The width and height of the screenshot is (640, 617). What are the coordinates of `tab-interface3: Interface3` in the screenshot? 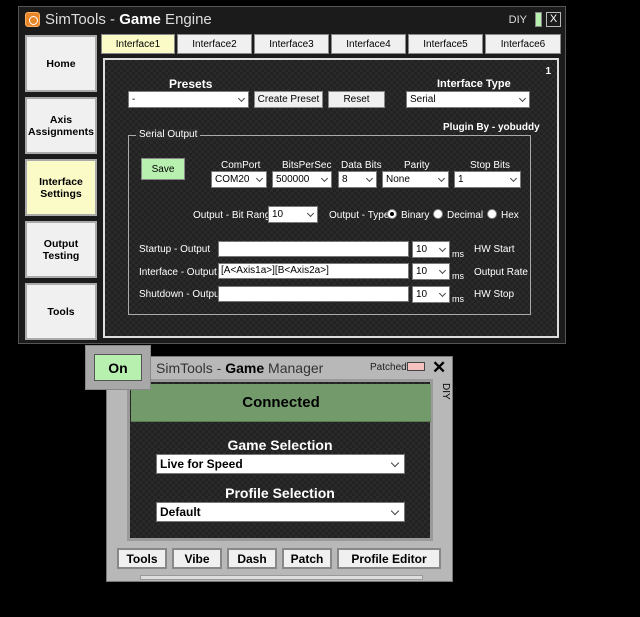 It's located at (291, 44).